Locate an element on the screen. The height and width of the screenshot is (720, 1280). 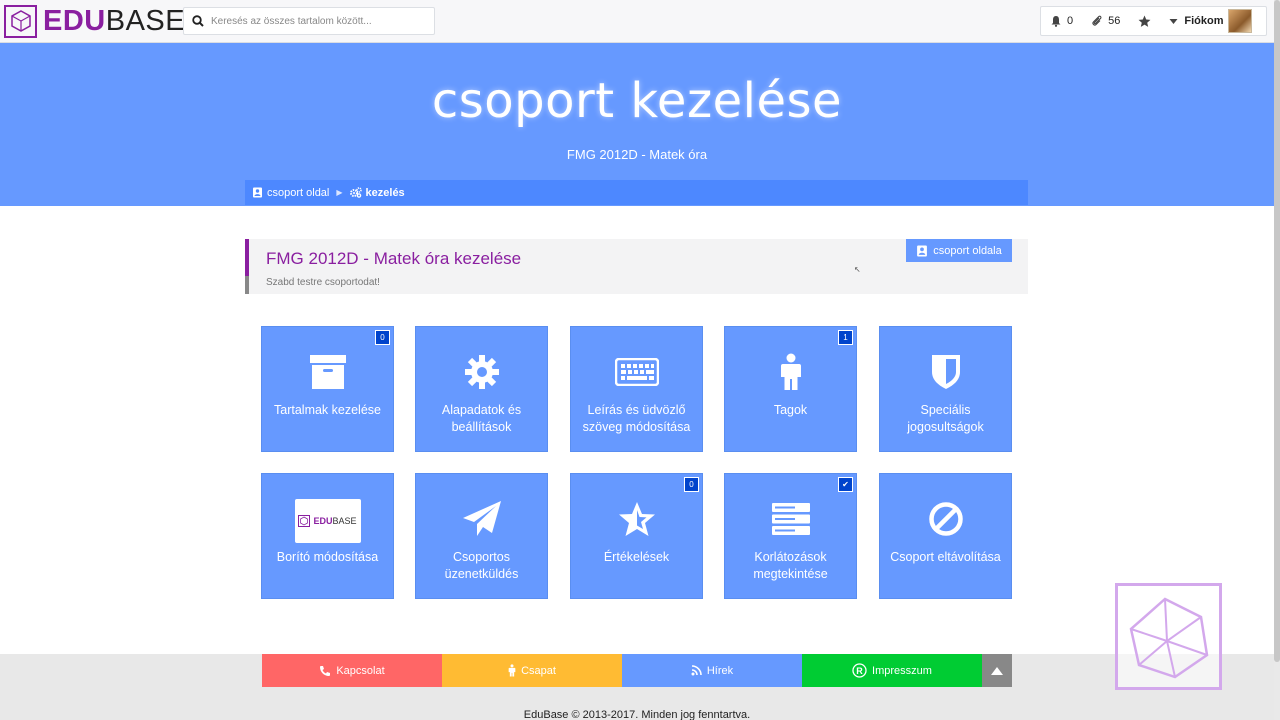
tile-restrictions: ✔ Korlátozások megtekintése is located at coordinates (790, 536).